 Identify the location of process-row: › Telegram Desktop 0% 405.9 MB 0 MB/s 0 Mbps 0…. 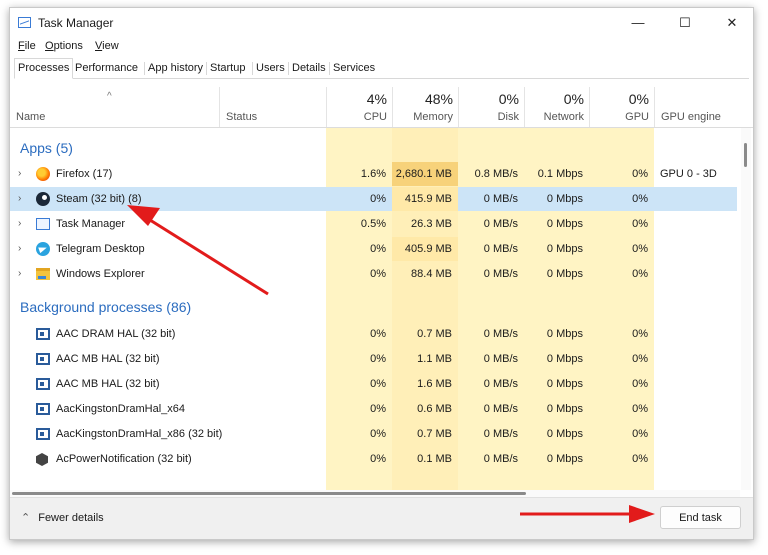
(373, 249).